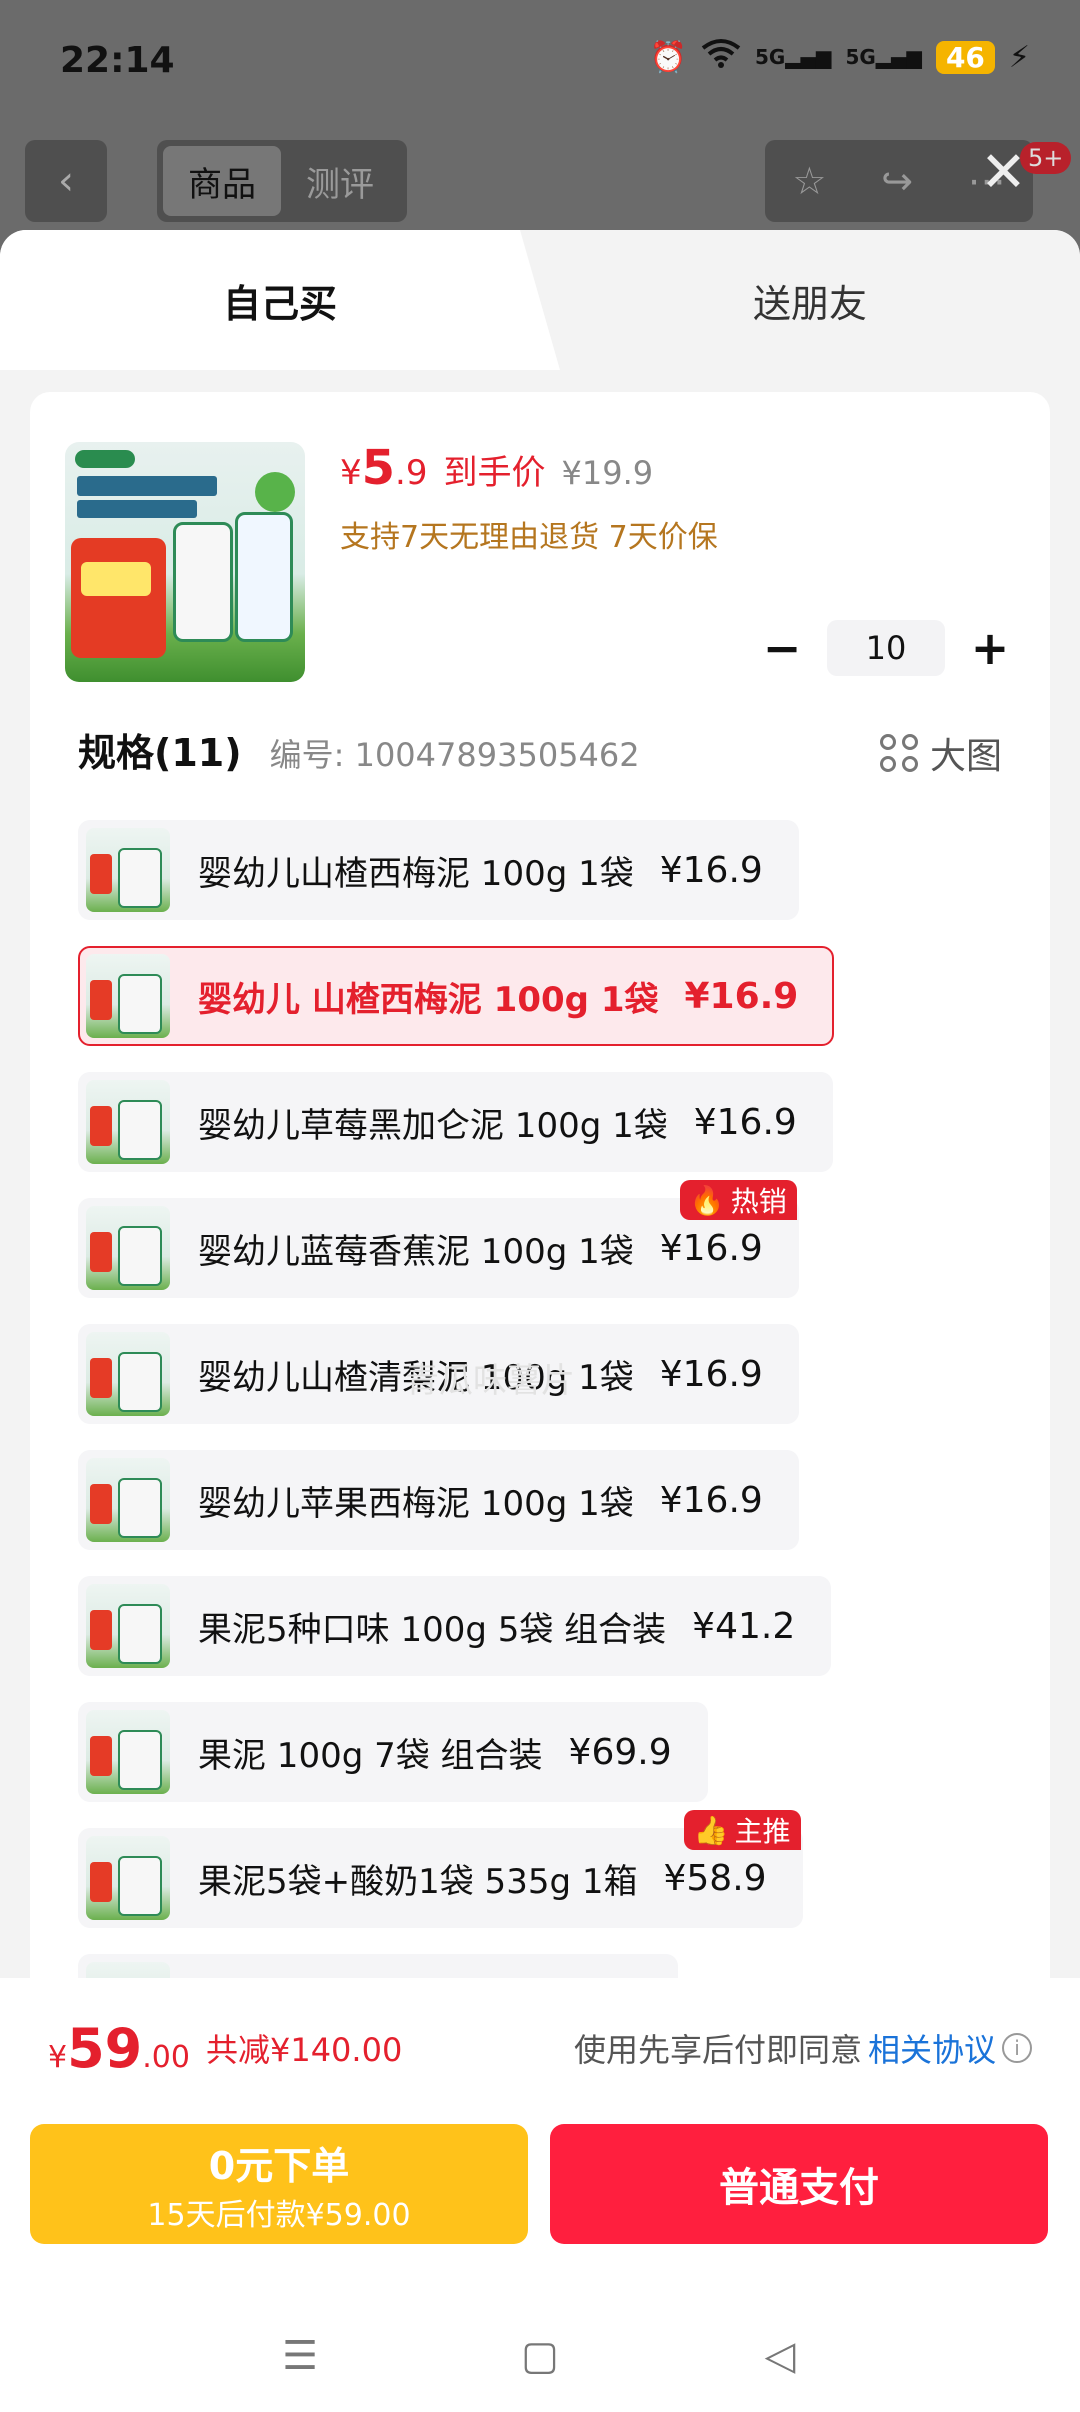 The image size is (1080, 2412). I want to click on final-price-label: 到手价, so click(494, 473).